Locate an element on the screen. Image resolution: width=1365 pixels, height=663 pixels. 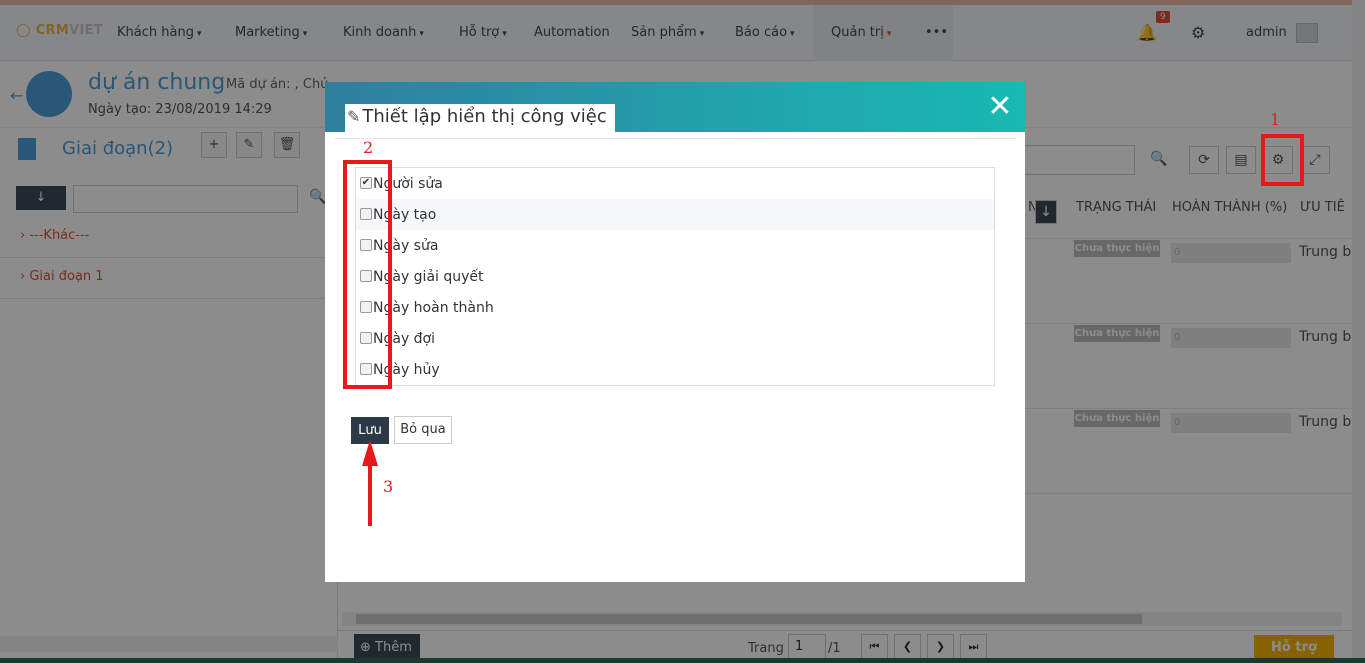
annotation-box-settings is located at coordinates (1282, 160).